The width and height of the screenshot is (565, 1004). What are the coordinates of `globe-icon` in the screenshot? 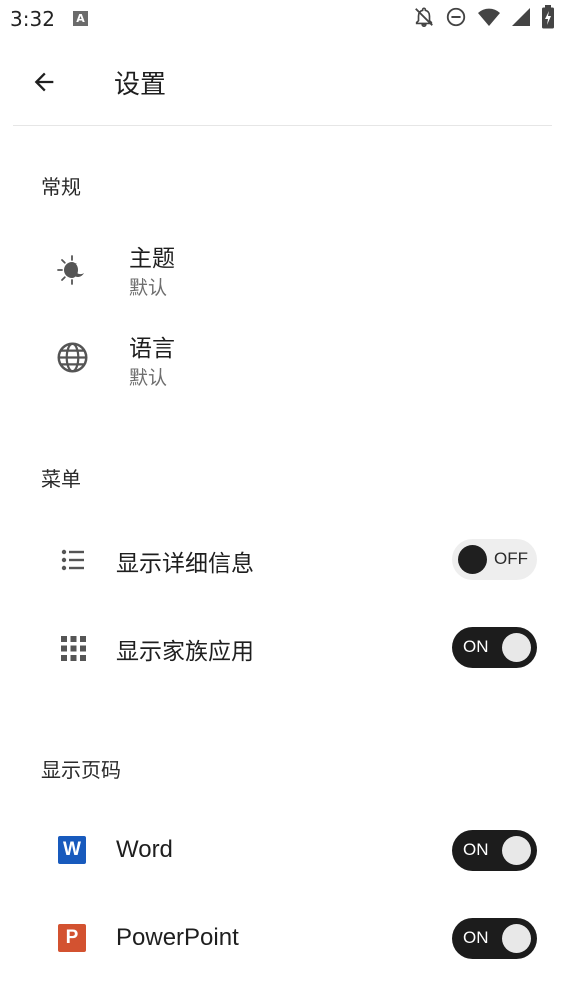 It's located at (72, 357).